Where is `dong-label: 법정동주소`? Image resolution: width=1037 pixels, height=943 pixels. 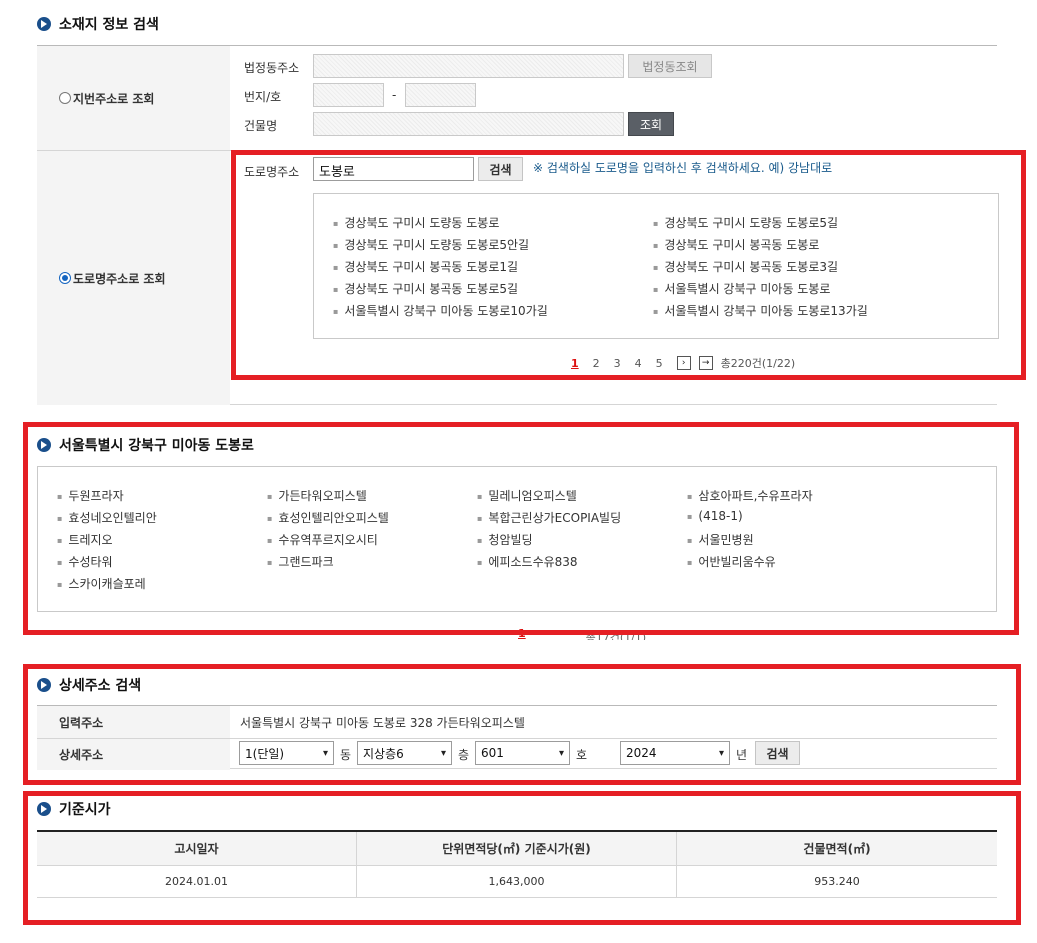
dong-label: 법정동주소 is located at coordinates (272, 68).